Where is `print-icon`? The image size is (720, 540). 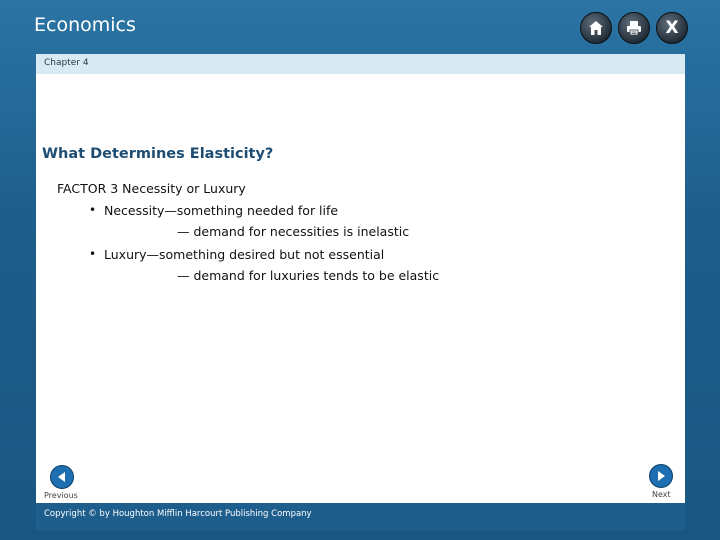 print-icon is located at coordinates (634, 28).